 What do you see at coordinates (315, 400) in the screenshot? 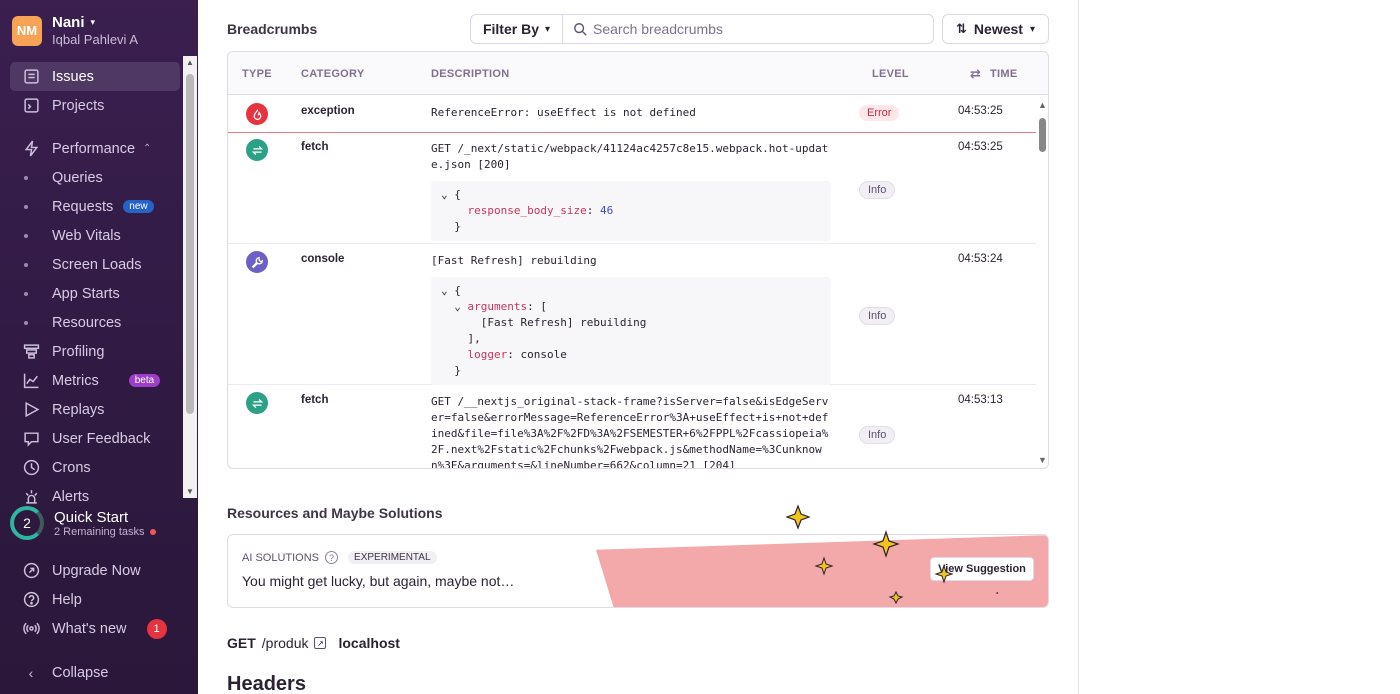
I see `row-category: fetch` at bounding box center [315, 400].